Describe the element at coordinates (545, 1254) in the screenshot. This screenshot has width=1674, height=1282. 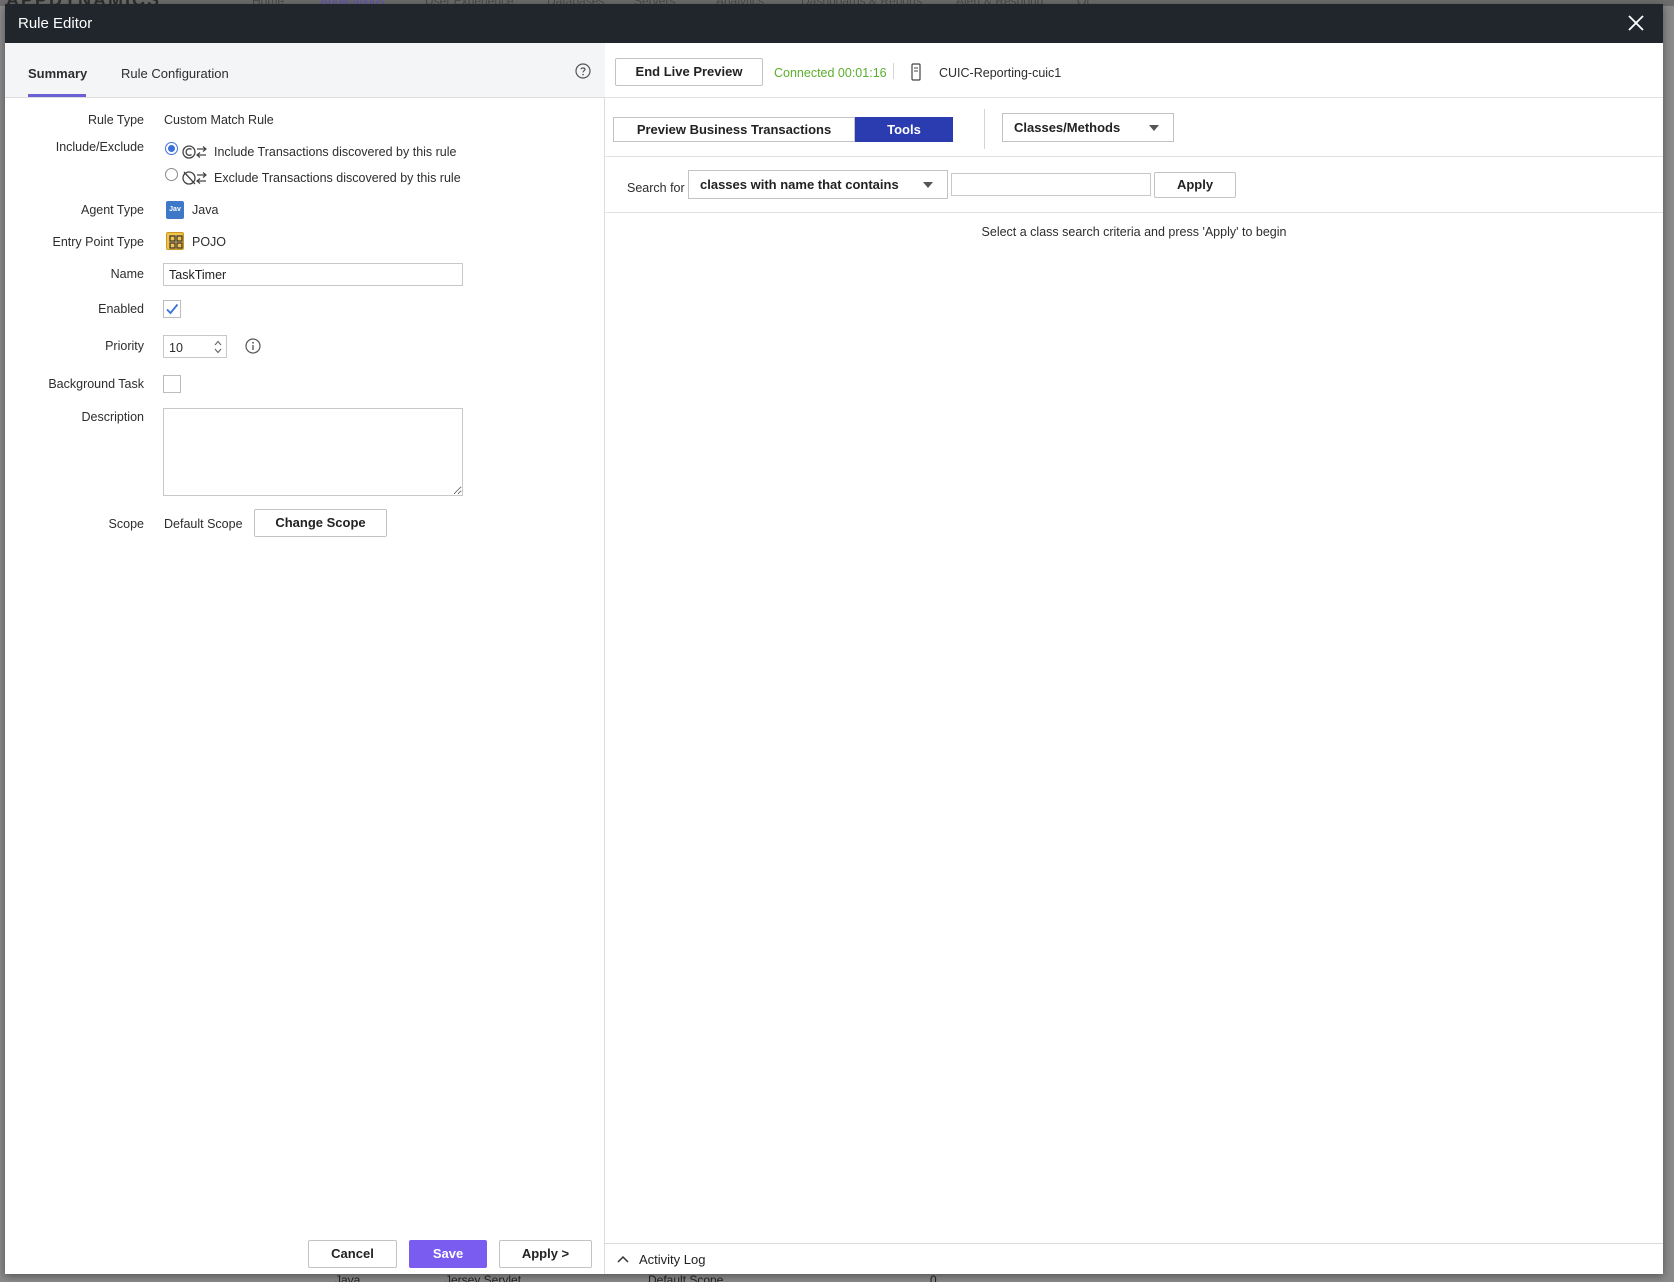
I see `apply-next-button: Apply >` at that location.